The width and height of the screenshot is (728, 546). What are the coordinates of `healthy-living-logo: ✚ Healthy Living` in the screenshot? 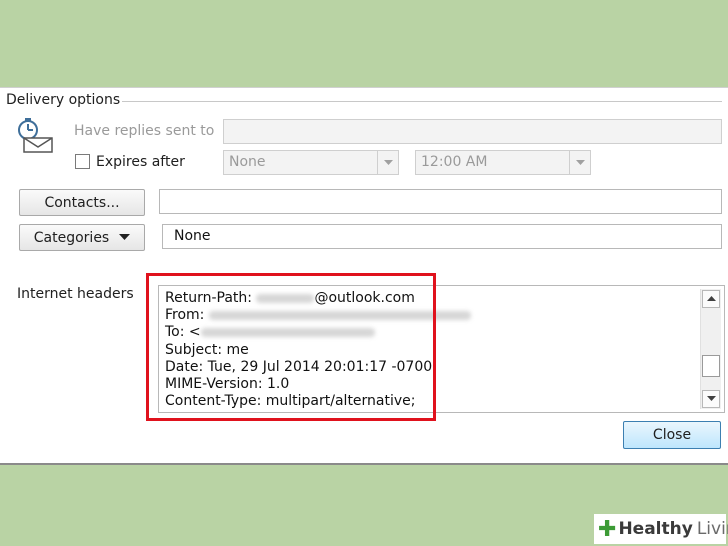 It's located at (661, 529).